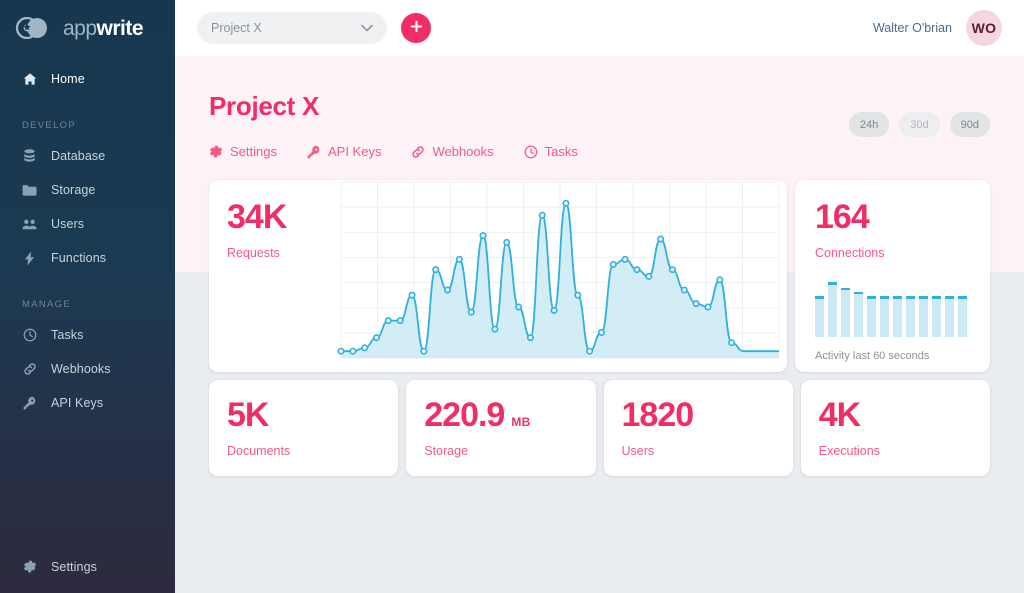 This screenshot has height=593, width=1024. I want to click on storage-unit: MB, so click(521, 422).